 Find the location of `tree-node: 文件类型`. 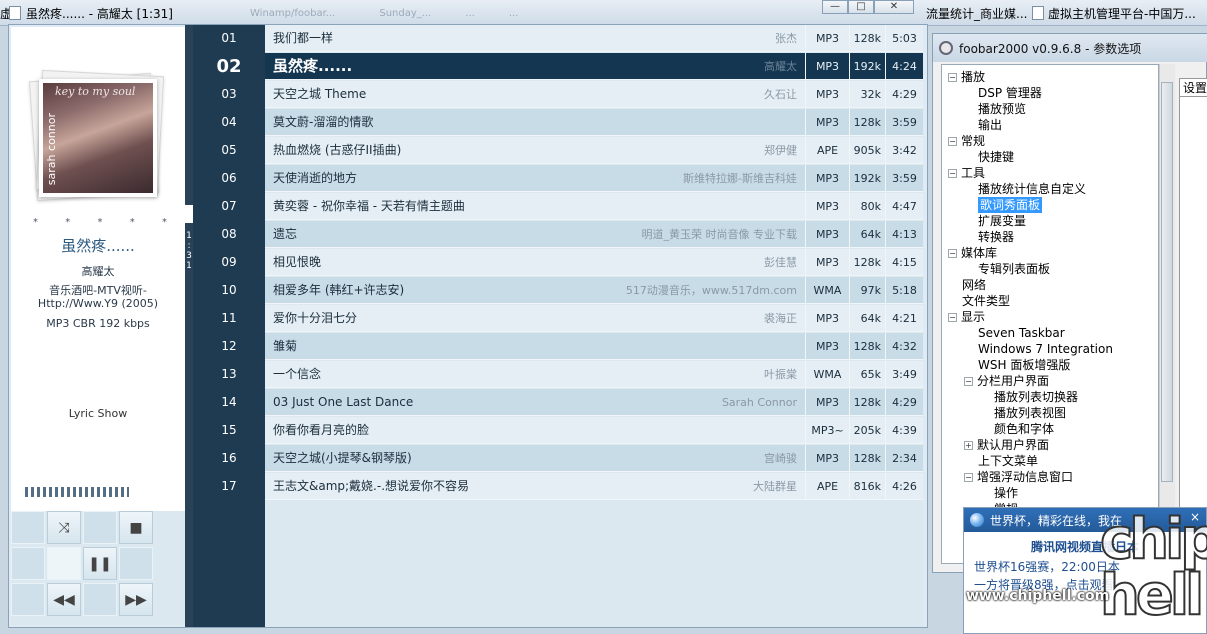

tree-node: 文件类型 is located at coordinates (986, 301).